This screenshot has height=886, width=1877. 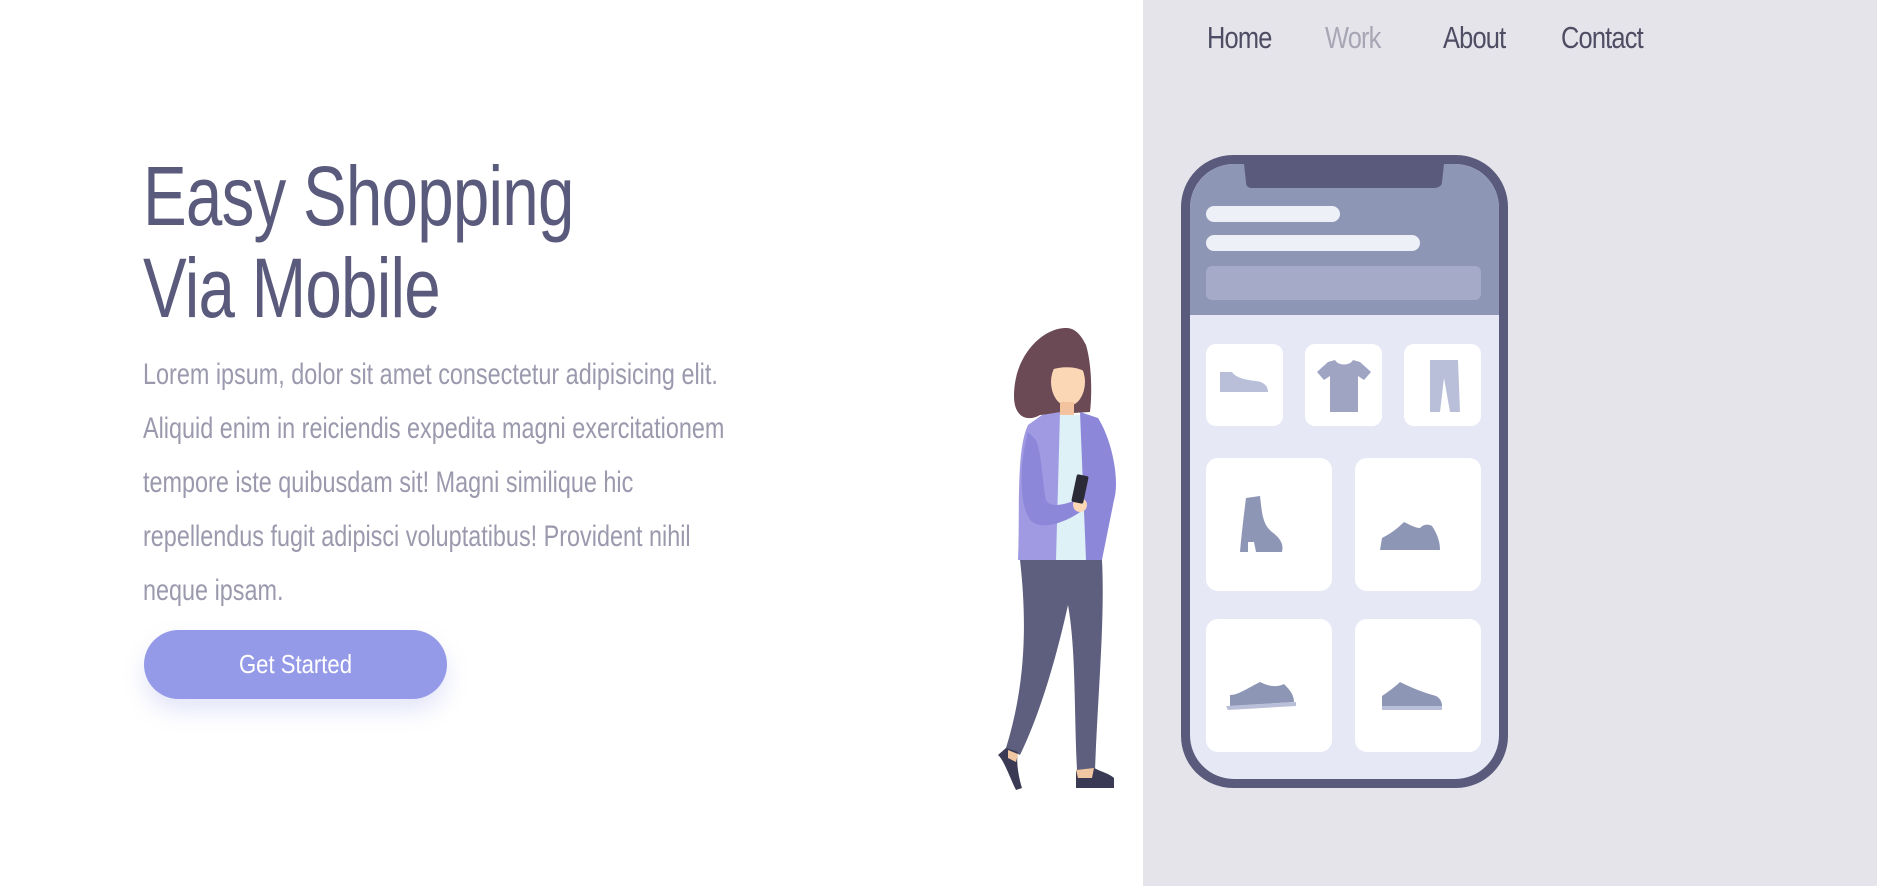 I want to click on hero-title: Easy Shopping Via Mobile, so click(x=358, y=242).